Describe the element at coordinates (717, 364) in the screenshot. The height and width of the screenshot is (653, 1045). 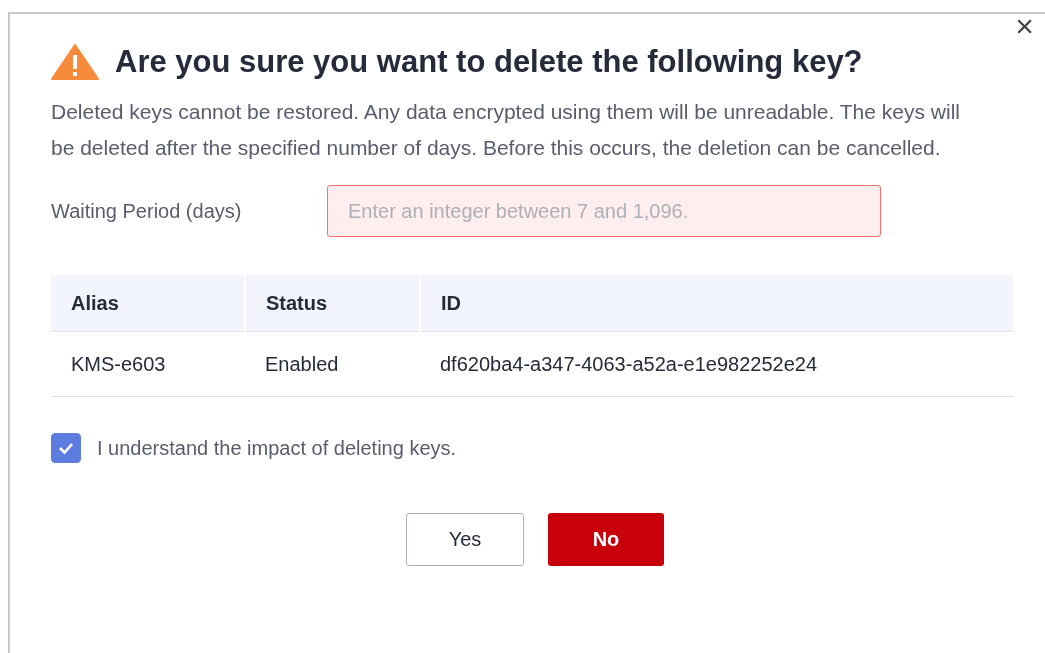
I see `table-cell: df620ba4-a347-4063-a52a-e1e982252e24` at that location.